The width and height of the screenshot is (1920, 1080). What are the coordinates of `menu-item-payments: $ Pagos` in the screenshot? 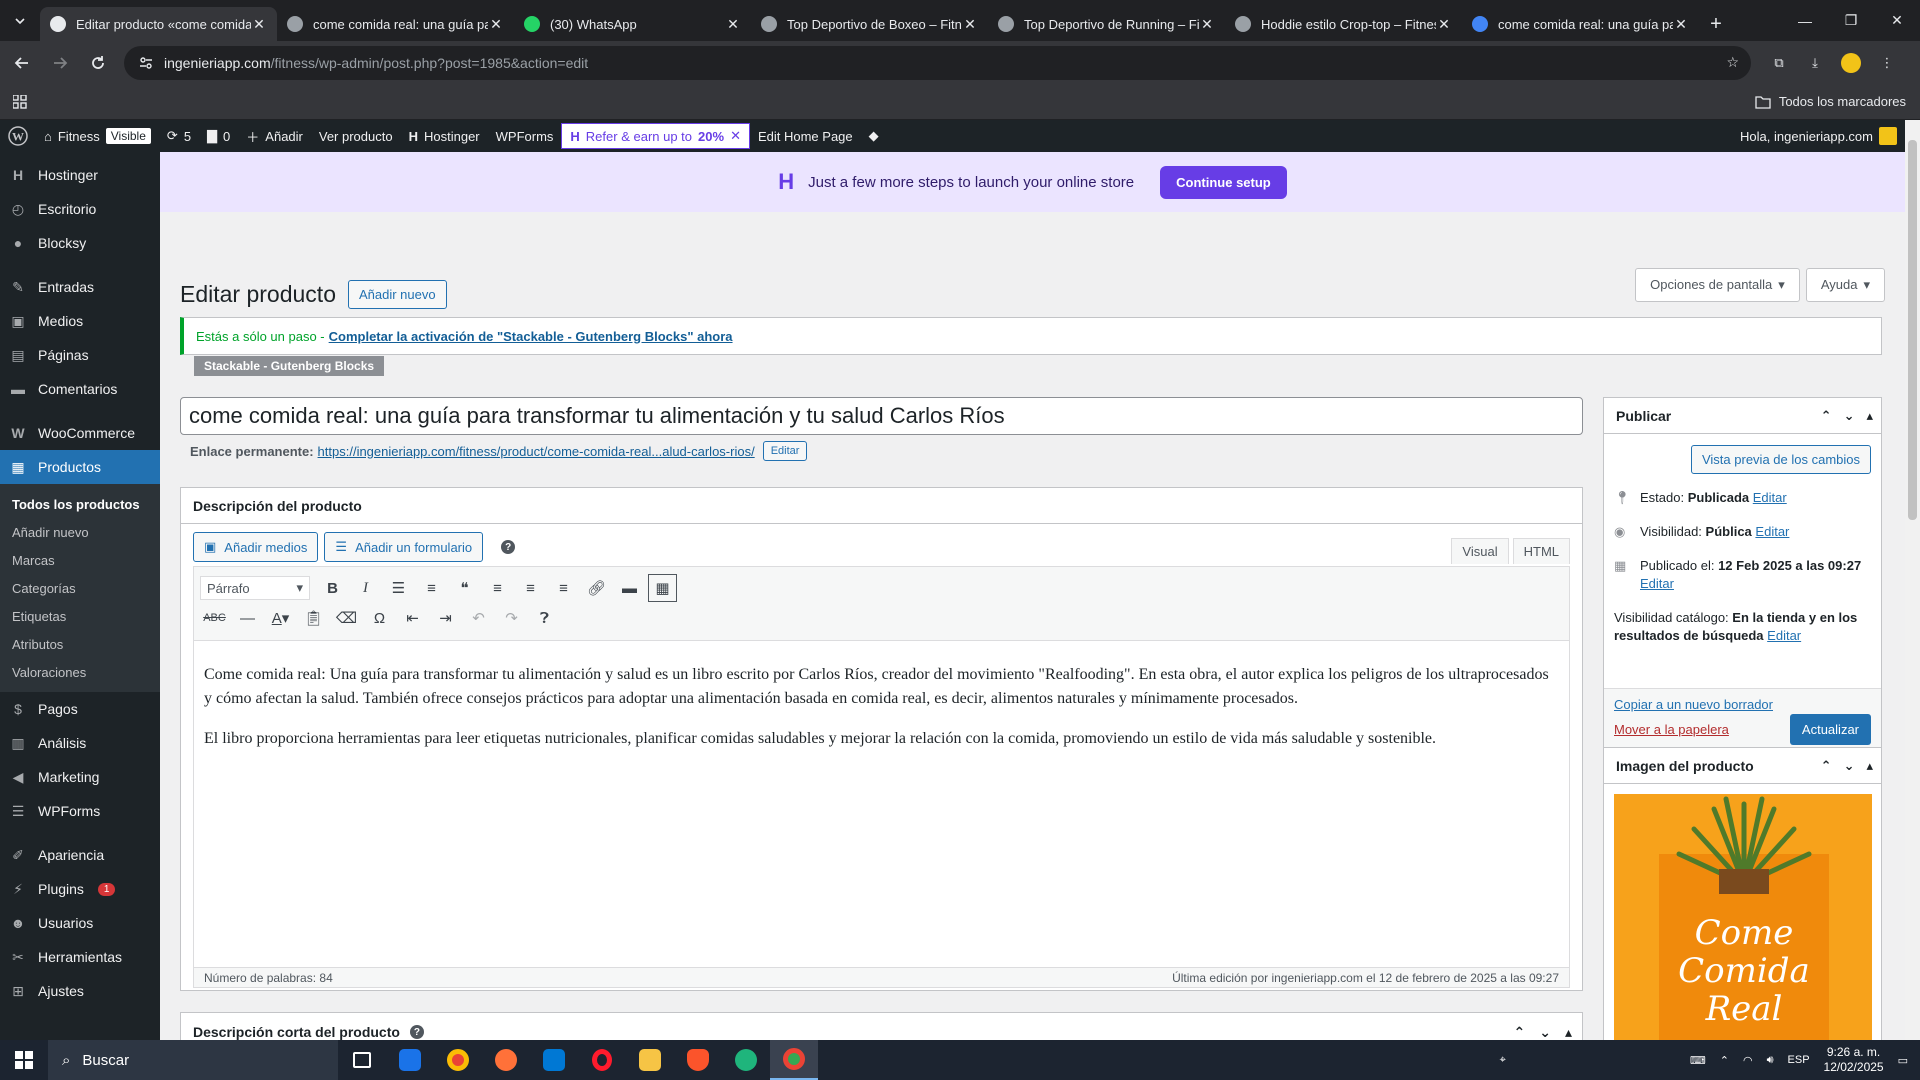 It's located at (80, 709).